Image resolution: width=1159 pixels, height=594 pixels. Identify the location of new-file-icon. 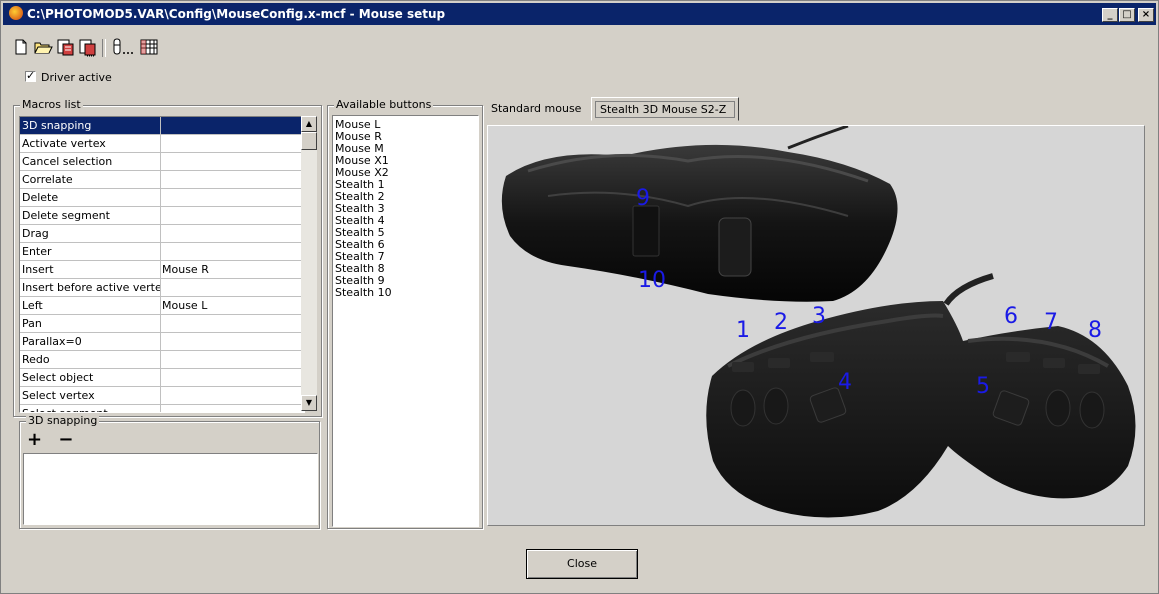
(21, 47).